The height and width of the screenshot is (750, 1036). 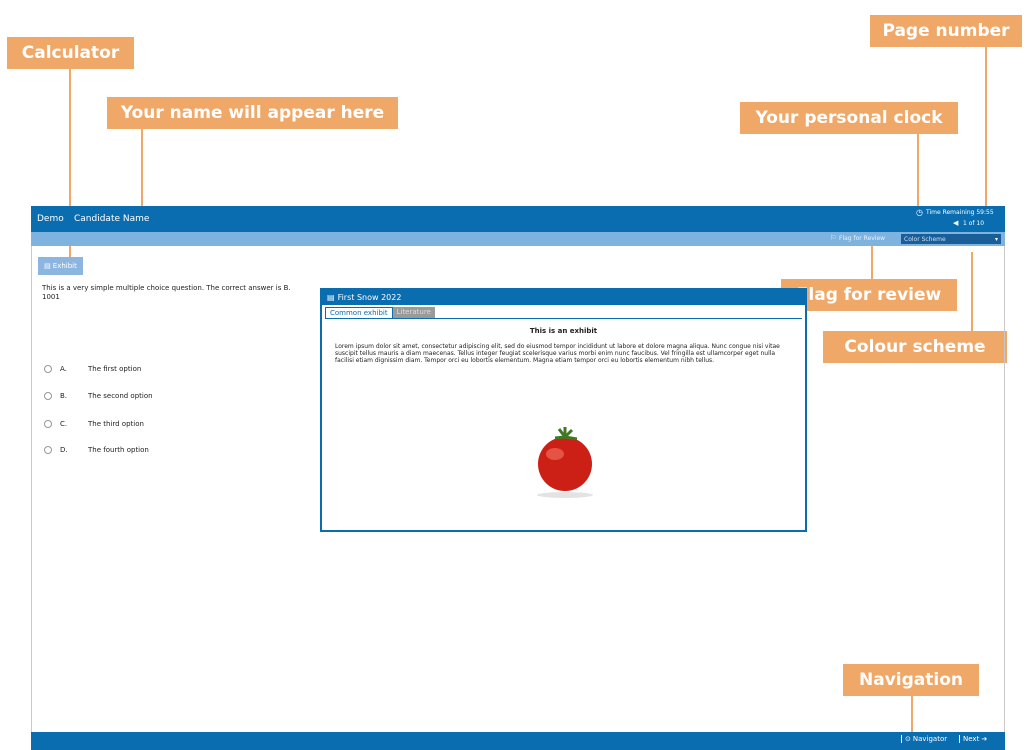 What do you see at coordinates (518, 239) in the screenshot?
I see `toolbar-bar: ⚐ Flag for Review` at bounding box center [518, 239].